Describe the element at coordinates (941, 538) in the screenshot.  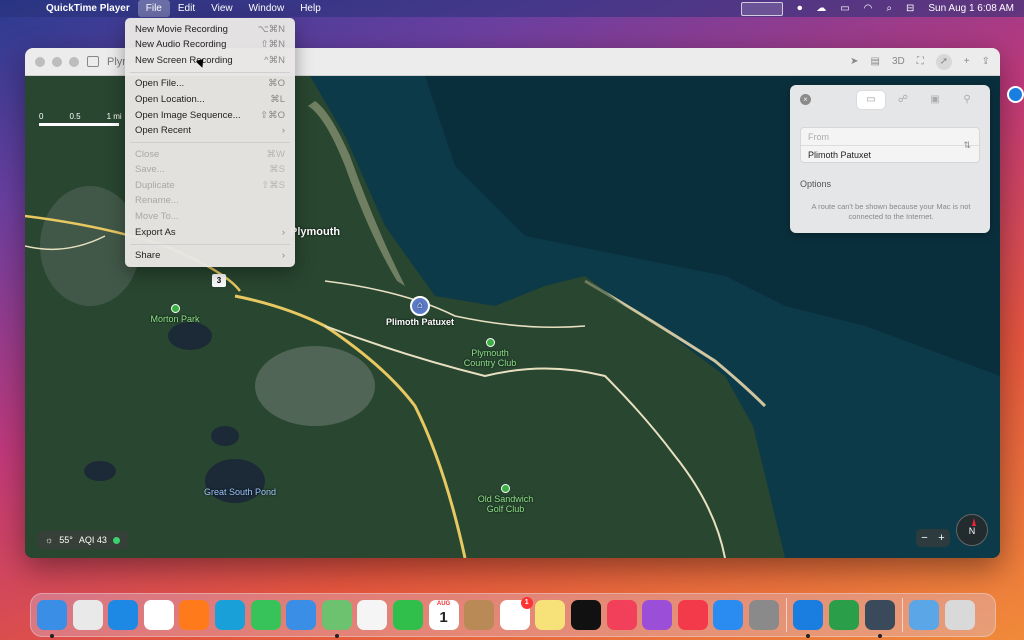
I see `zoom-in-button: +` at that location.